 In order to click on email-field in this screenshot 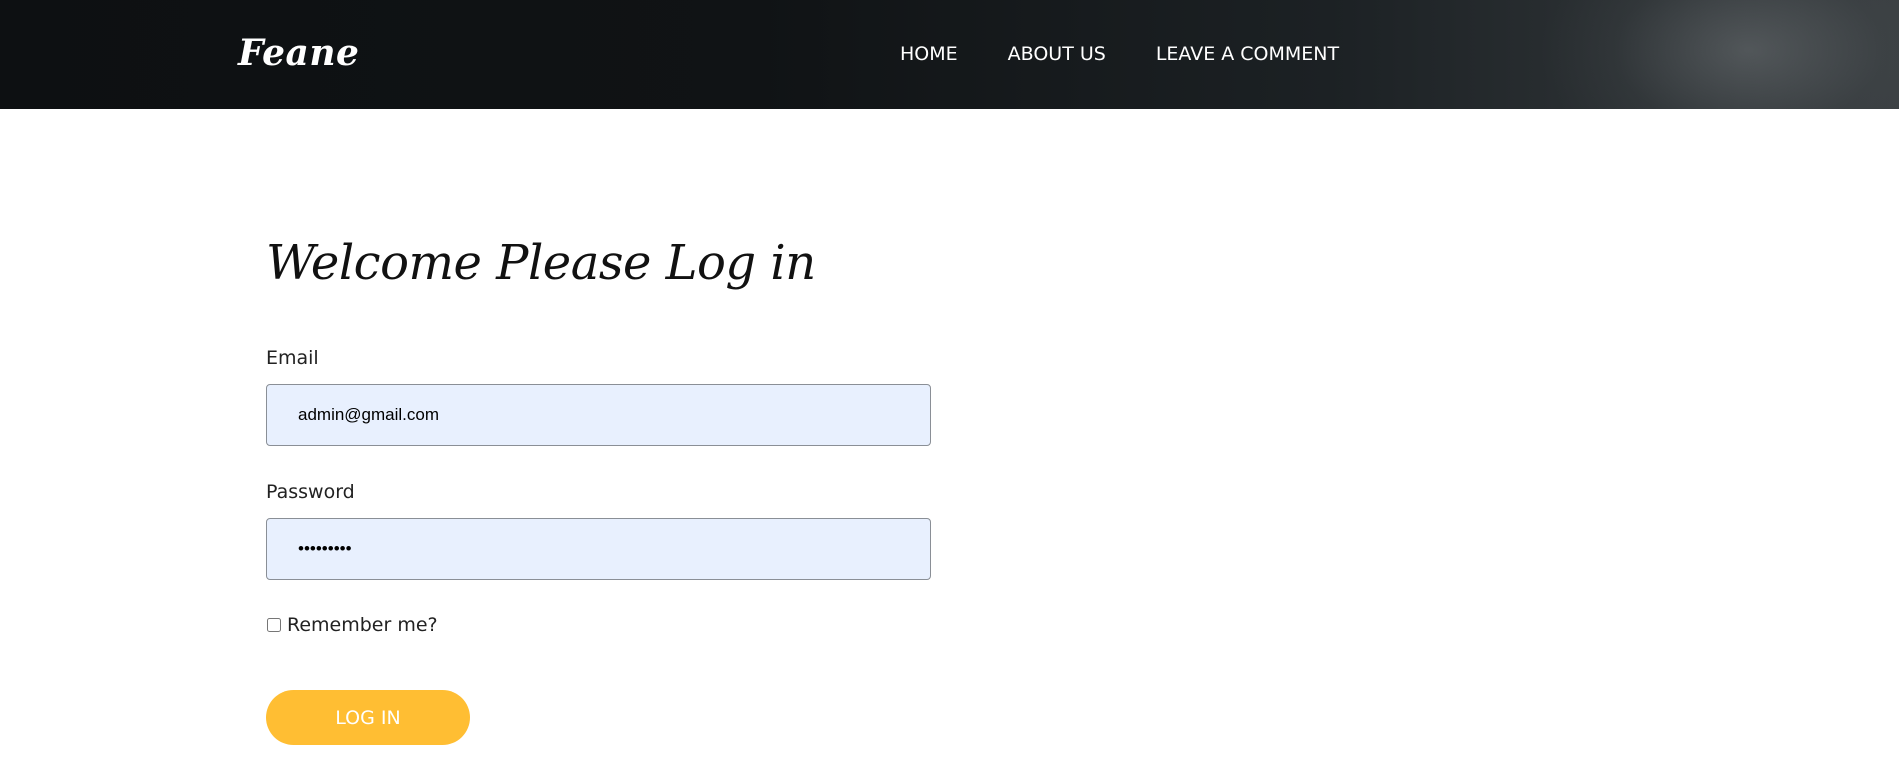, I will do `click(598, 415)`.